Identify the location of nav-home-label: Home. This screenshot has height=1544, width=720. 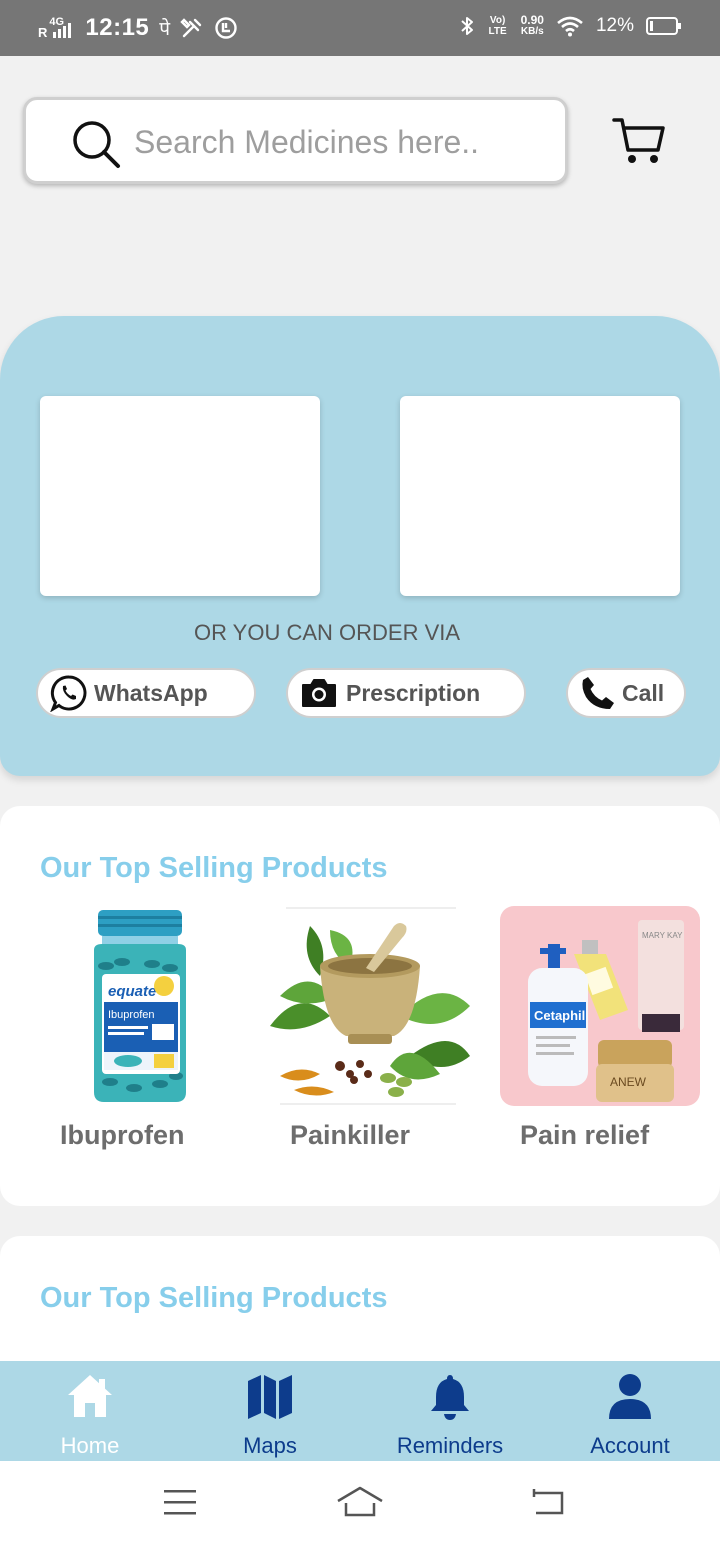
(90, 1445).